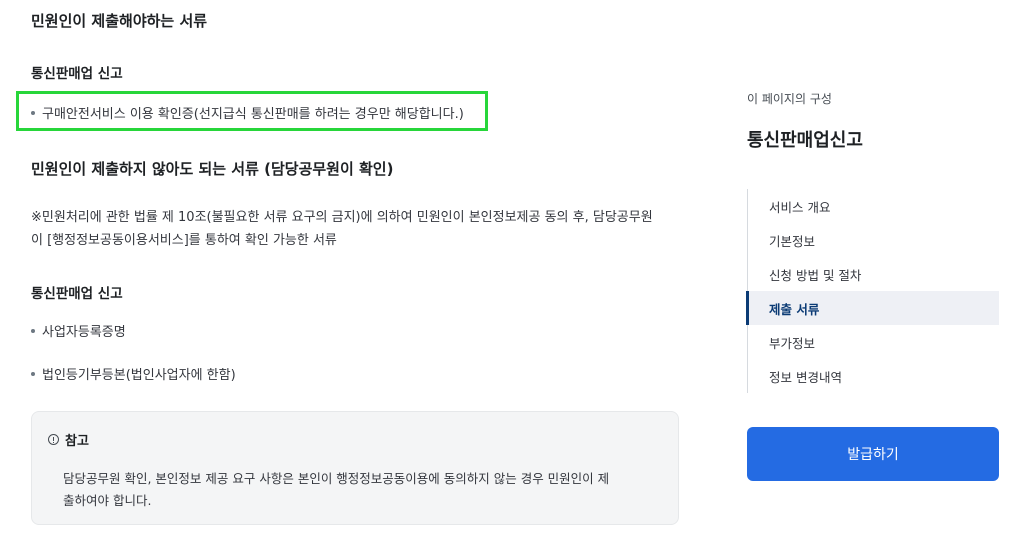 Image resolution: width=1024 pixels, height=546 pixels. Describe the element at coordinates (252, 111) in the screenshot. I see `highlight-box` at that location.